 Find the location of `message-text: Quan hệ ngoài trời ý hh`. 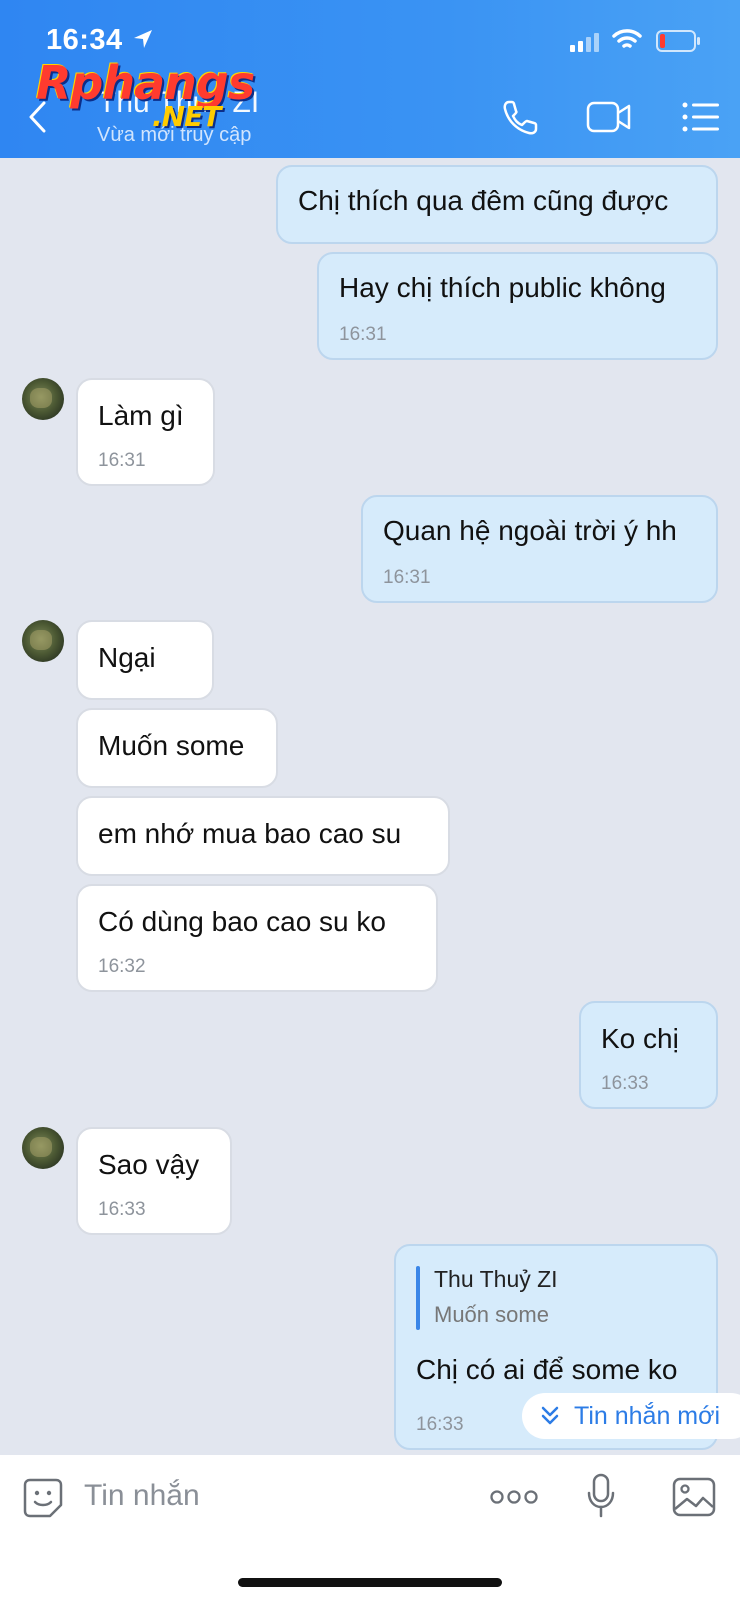

message-text: Quan hệ ngoài trời ý hh is located at coordinates (530, 530).